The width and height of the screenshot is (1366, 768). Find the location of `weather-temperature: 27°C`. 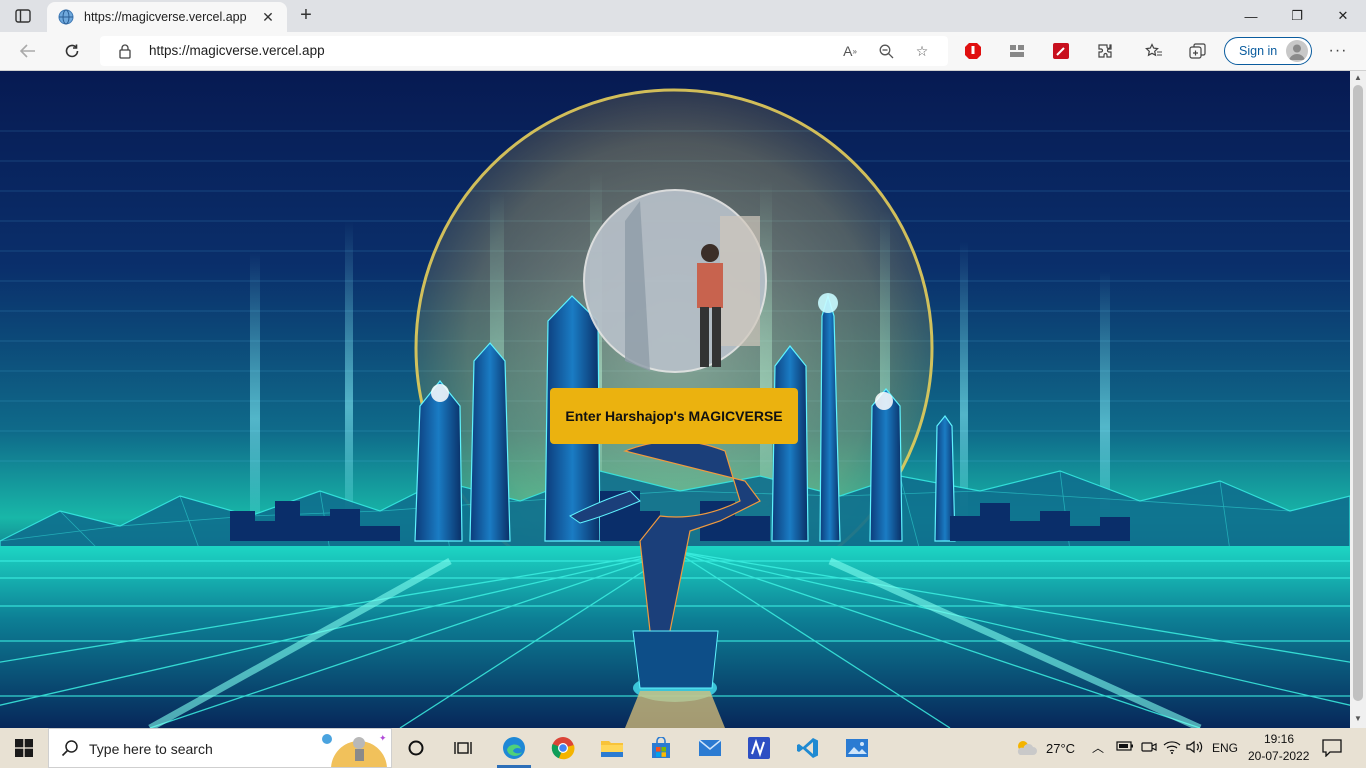

weather-temperature: 27°C is located at coordinates (1060, 748).